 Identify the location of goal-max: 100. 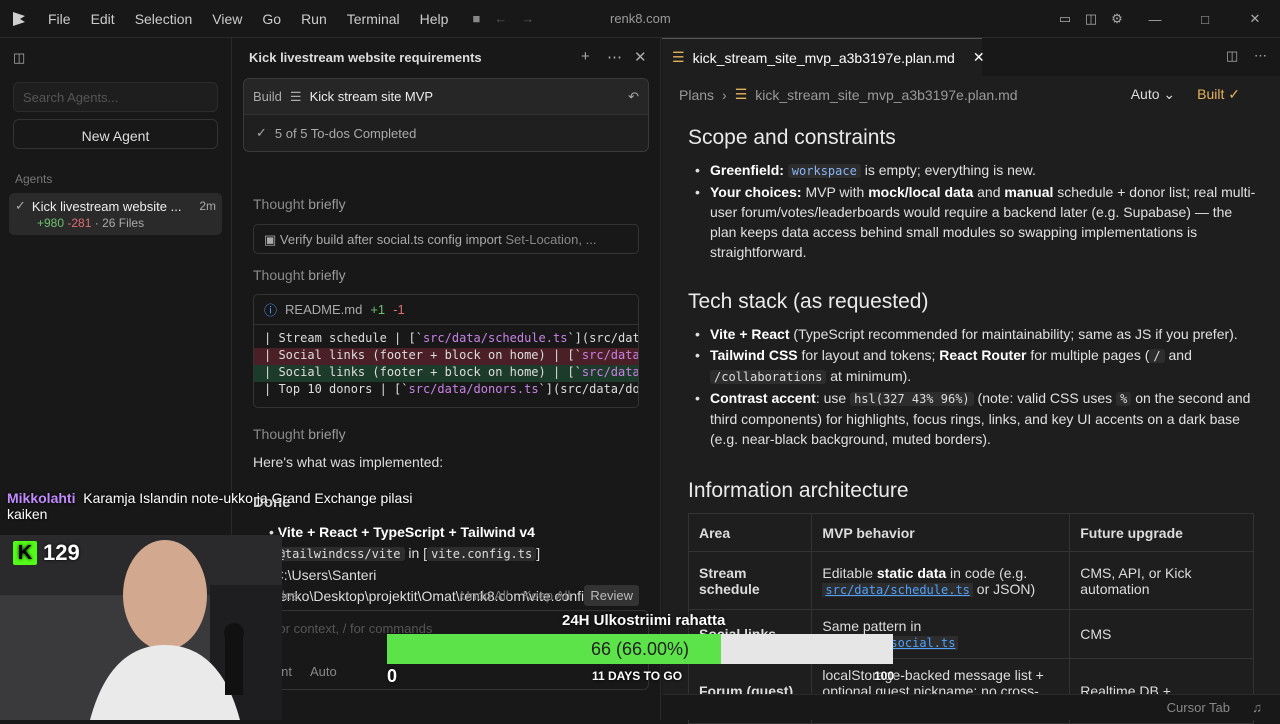
(884, 676).